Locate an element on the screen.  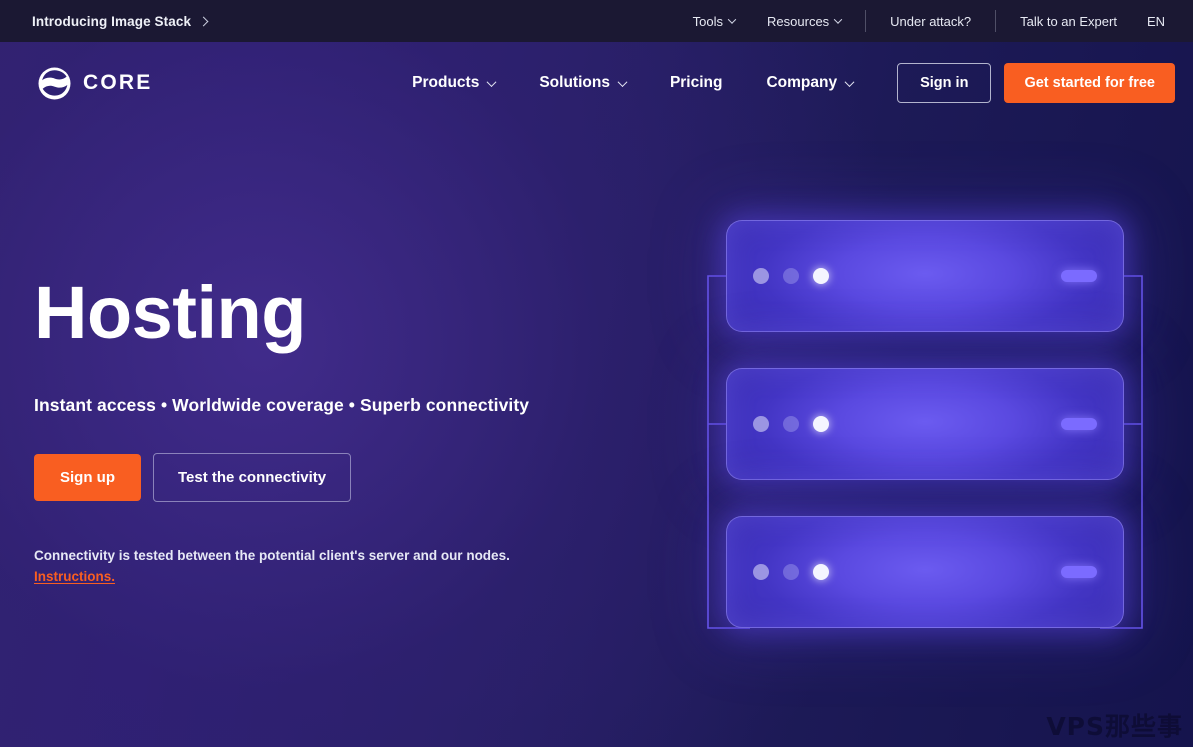
topbar-item-talk-to-expert: Talk to an Expert is located at coordinates (1068, 21).